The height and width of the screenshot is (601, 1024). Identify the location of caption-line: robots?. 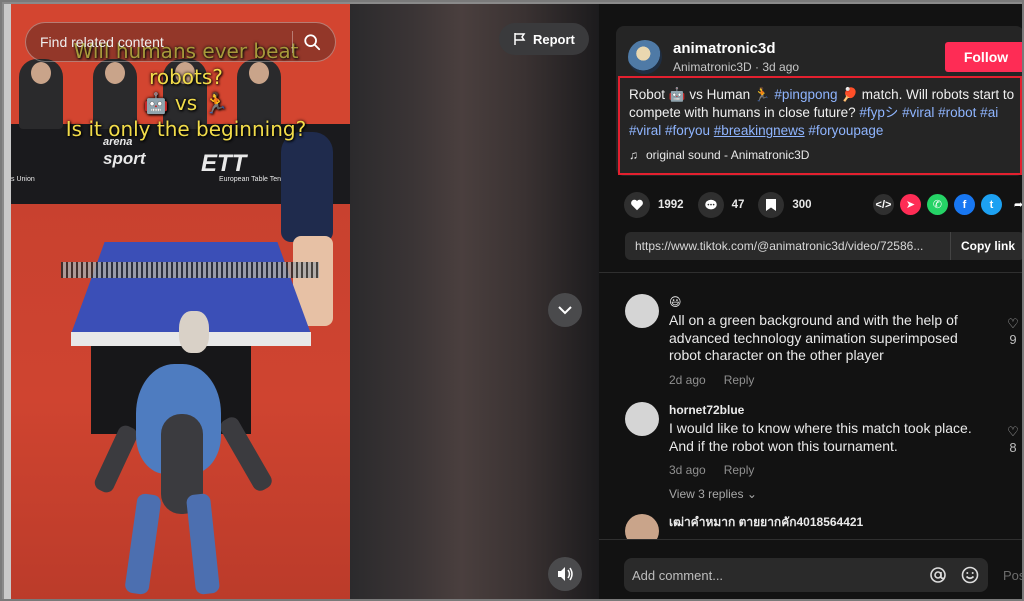
(186, 77).